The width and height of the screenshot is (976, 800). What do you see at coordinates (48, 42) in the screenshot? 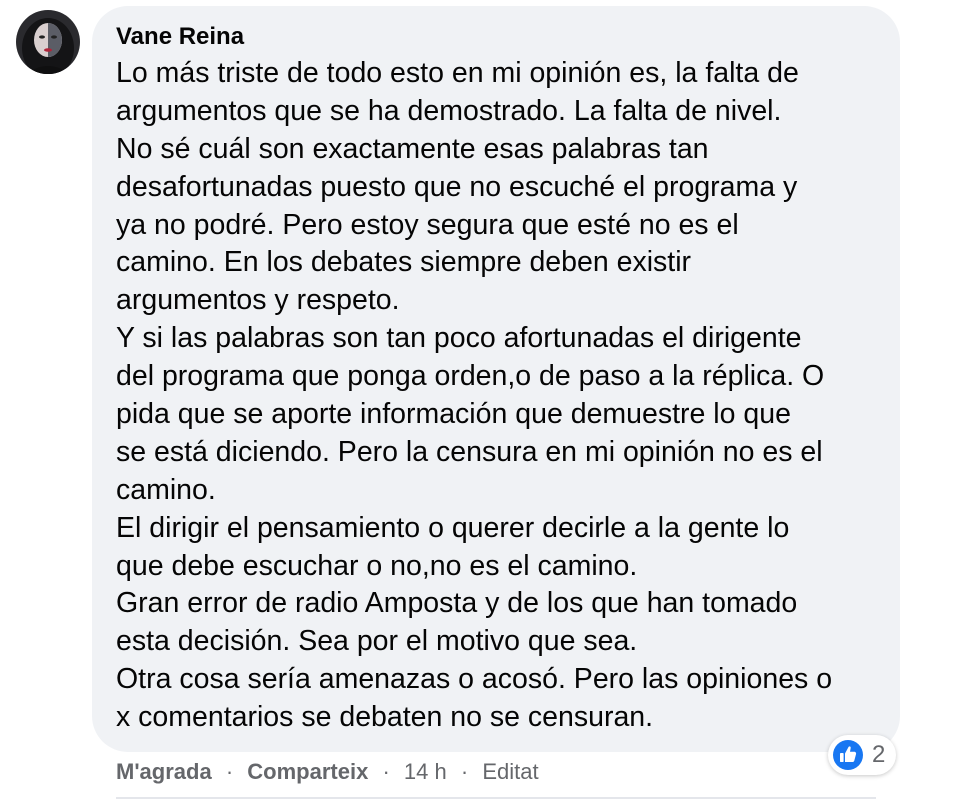
I see `avatar` at bounding box center [48, 42].